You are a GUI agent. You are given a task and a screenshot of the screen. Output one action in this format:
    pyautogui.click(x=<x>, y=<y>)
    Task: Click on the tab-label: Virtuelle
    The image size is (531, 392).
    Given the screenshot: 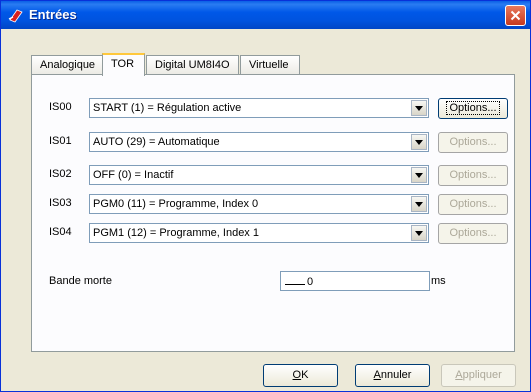 What is the action you would take?
    pyautogui.click(x=269, y=65)
    